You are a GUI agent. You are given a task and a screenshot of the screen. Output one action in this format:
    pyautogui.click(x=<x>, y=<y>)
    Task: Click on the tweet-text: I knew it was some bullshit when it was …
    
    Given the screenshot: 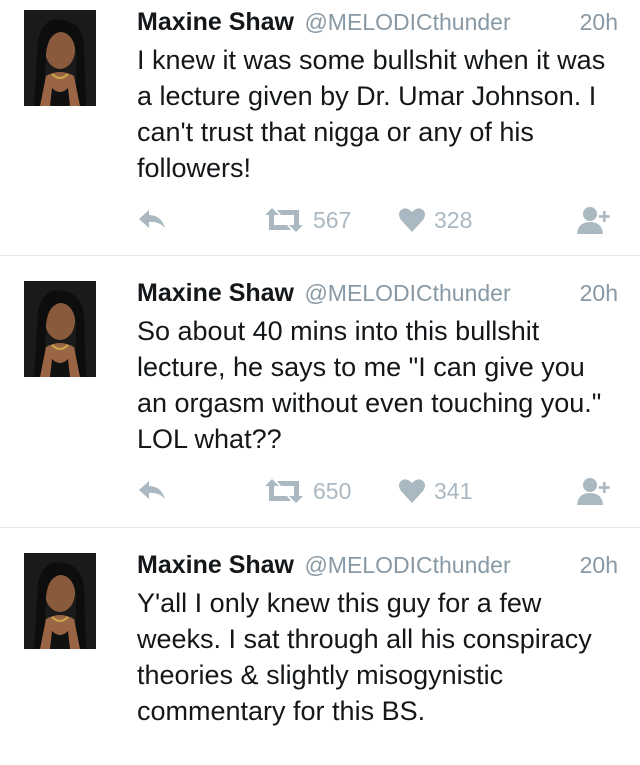 What is the action you would take?
    pyautogui.click(x=371, y=114)
    